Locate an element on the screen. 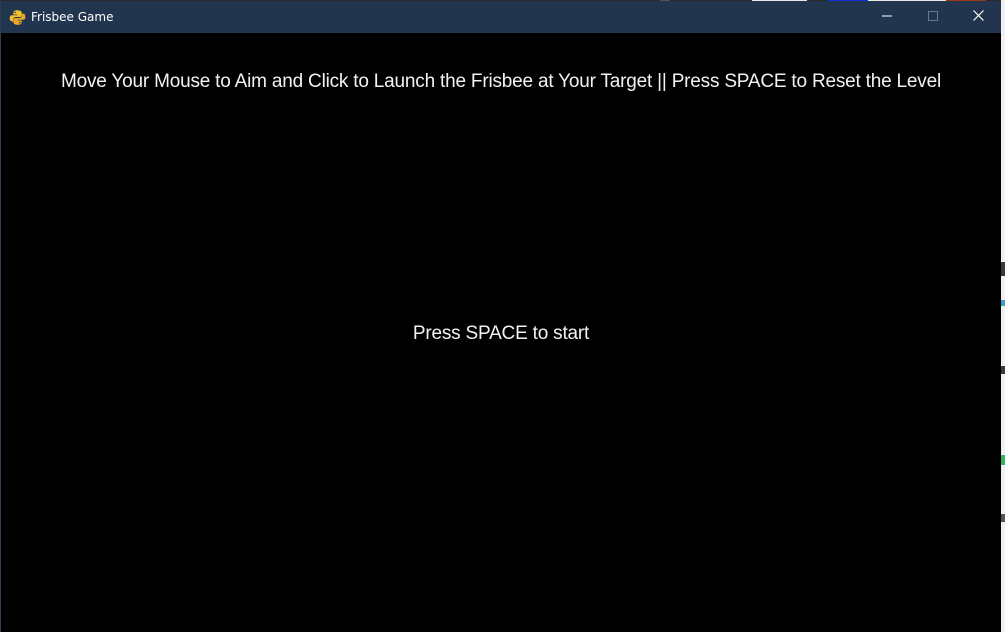  background-window-edge is located at coordinates (1003, 316).